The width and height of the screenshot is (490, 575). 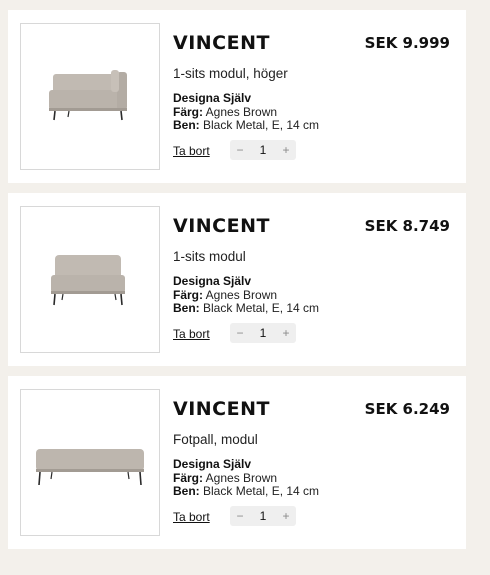 I want to click on sofa-module-image, so click(x=88, y=279).